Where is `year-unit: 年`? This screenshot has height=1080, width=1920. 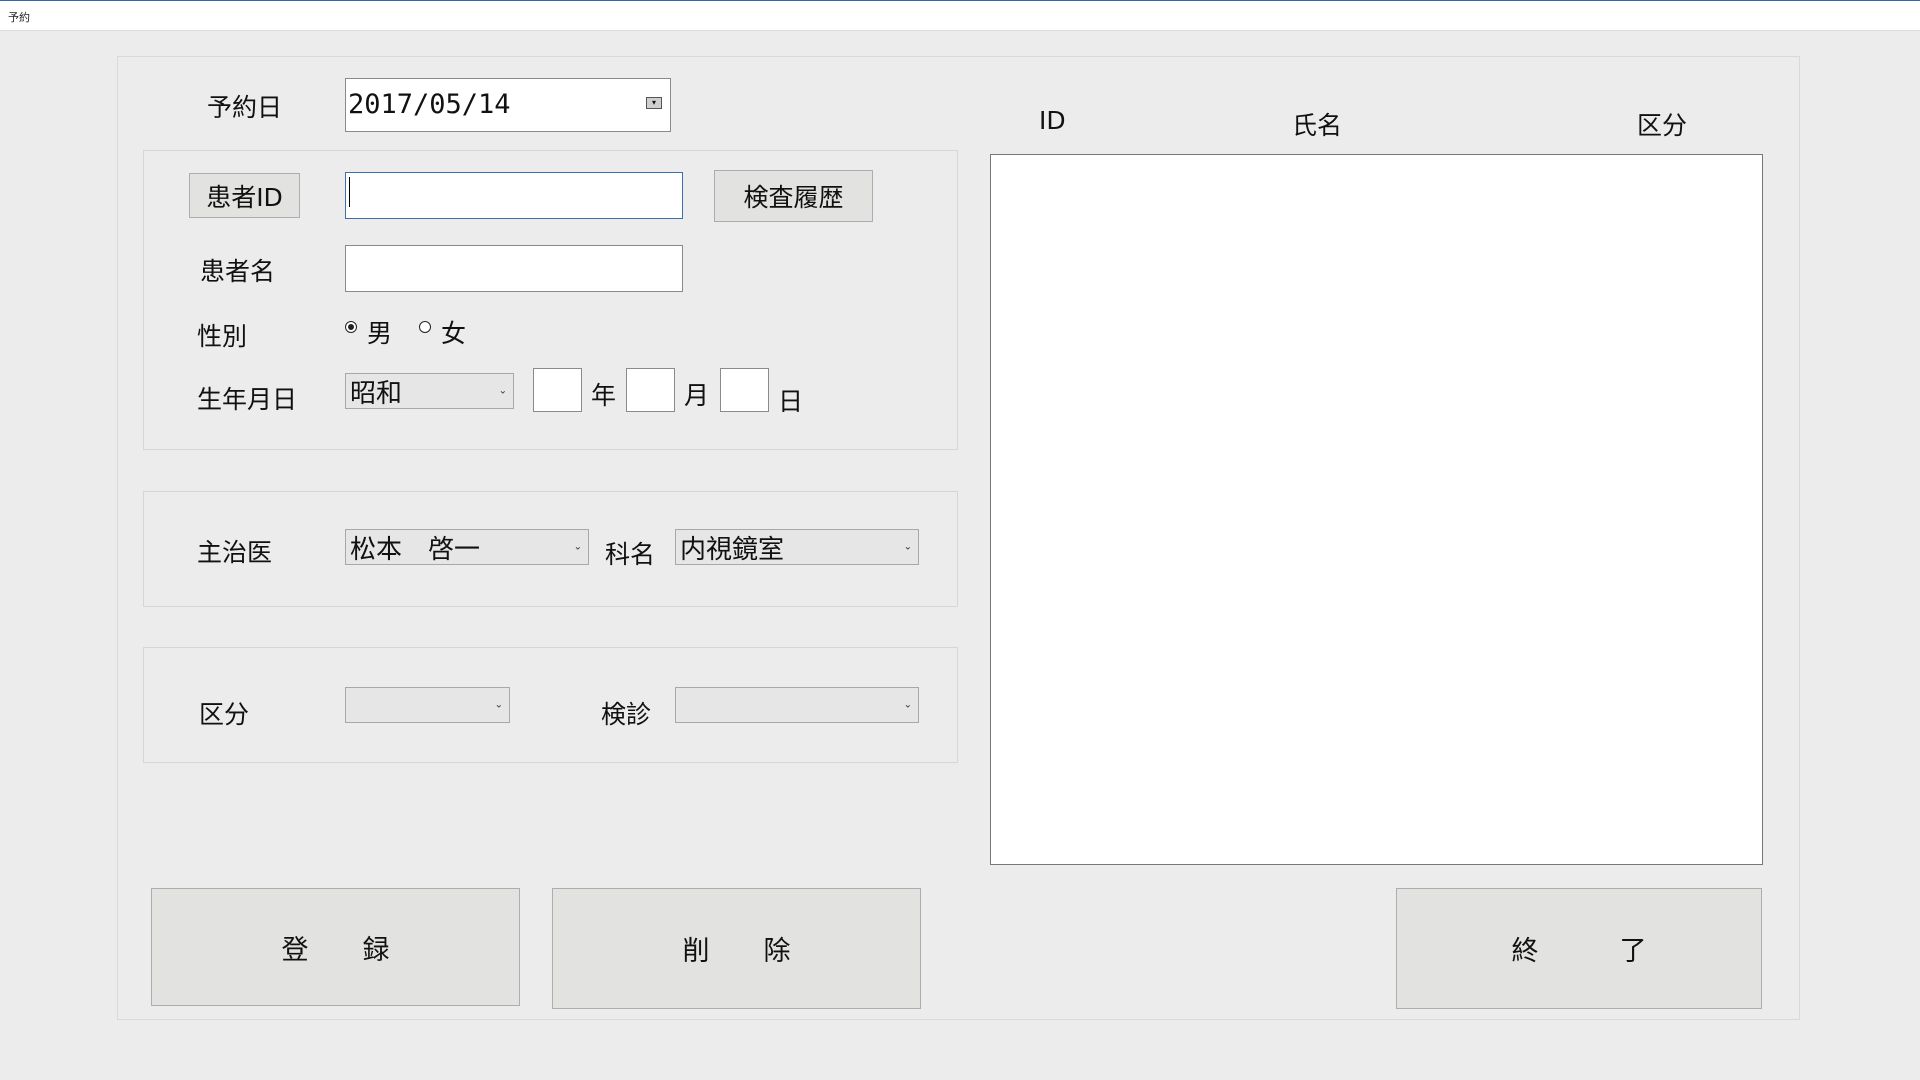
year-unit: 年 is located at coordinates (604, 395).